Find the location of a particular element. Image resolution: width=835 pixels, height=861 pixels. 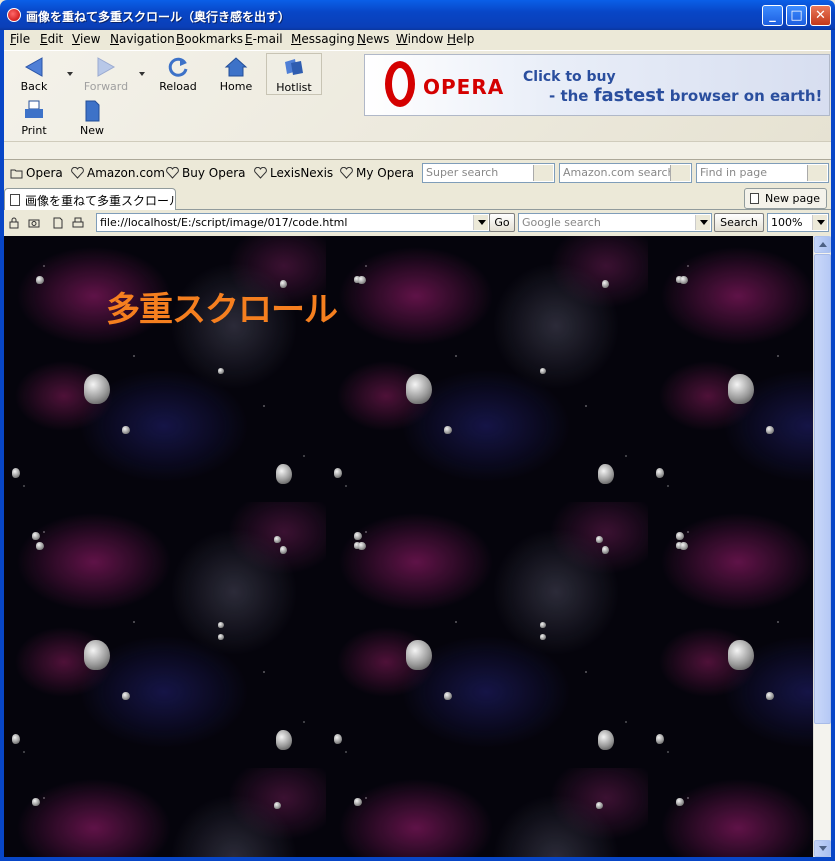

print-preview-icon is located at coordinates (78, 223).